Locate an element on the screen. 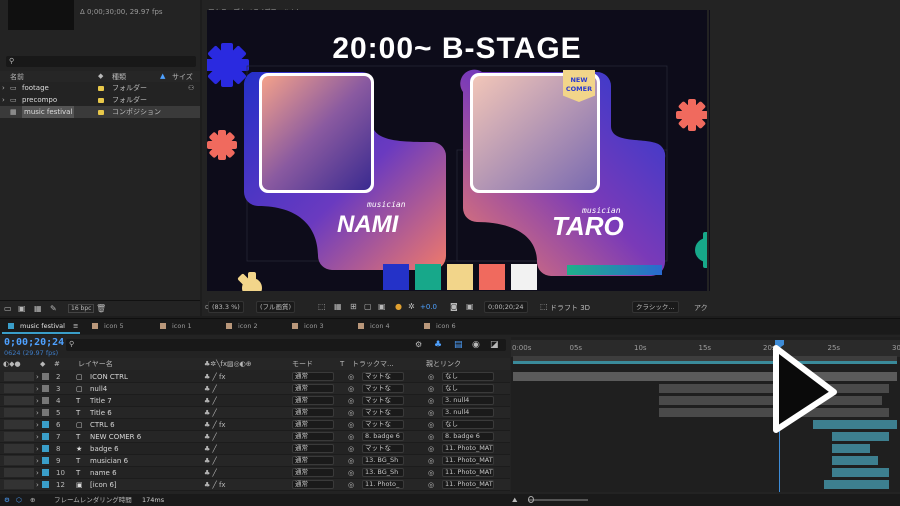 This screenshot has height=506, width=900. project-item-row: › ▭ footage フォルダー is located at coordinates (100, 88).